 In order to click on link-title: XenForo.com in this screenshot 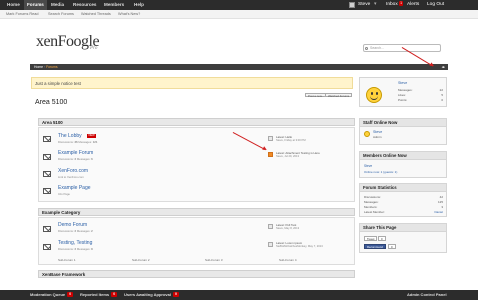, I will do `click(73, 171)`.